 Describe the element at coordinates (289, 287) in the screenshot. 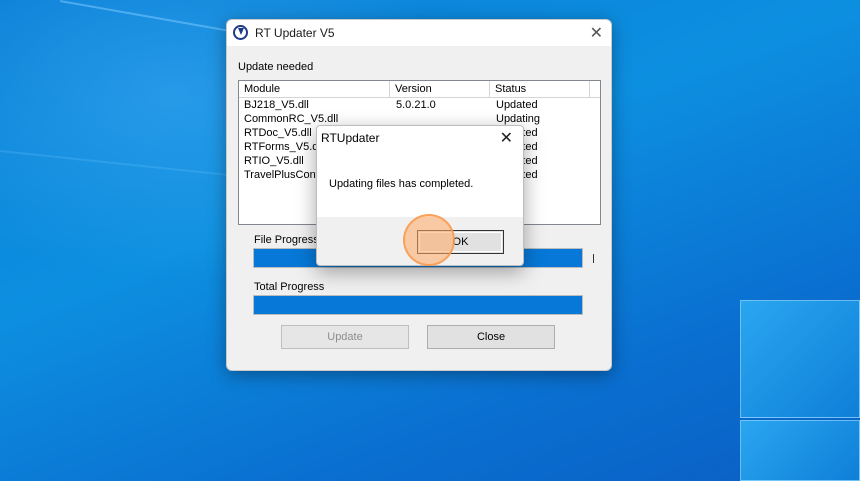

I see `total-progress-label: Total Progress` at that location.